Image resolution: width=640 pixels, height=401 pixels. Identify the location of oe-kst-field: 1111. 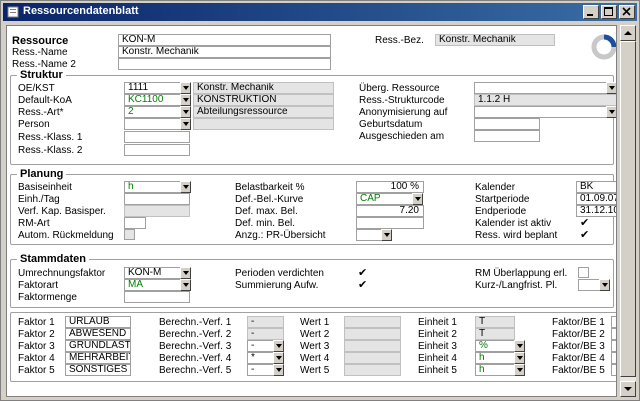
(152, 88).